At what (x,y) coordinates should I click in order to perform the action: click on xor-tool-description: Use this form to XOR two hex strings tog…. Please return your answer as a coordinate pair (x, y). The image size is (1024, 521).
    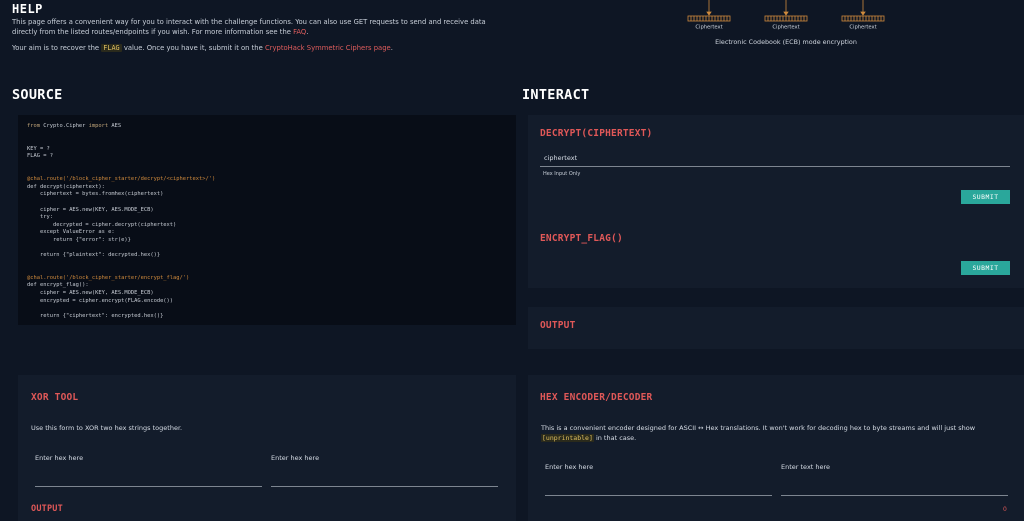
    Looking at the image, I should click on (107, 428).